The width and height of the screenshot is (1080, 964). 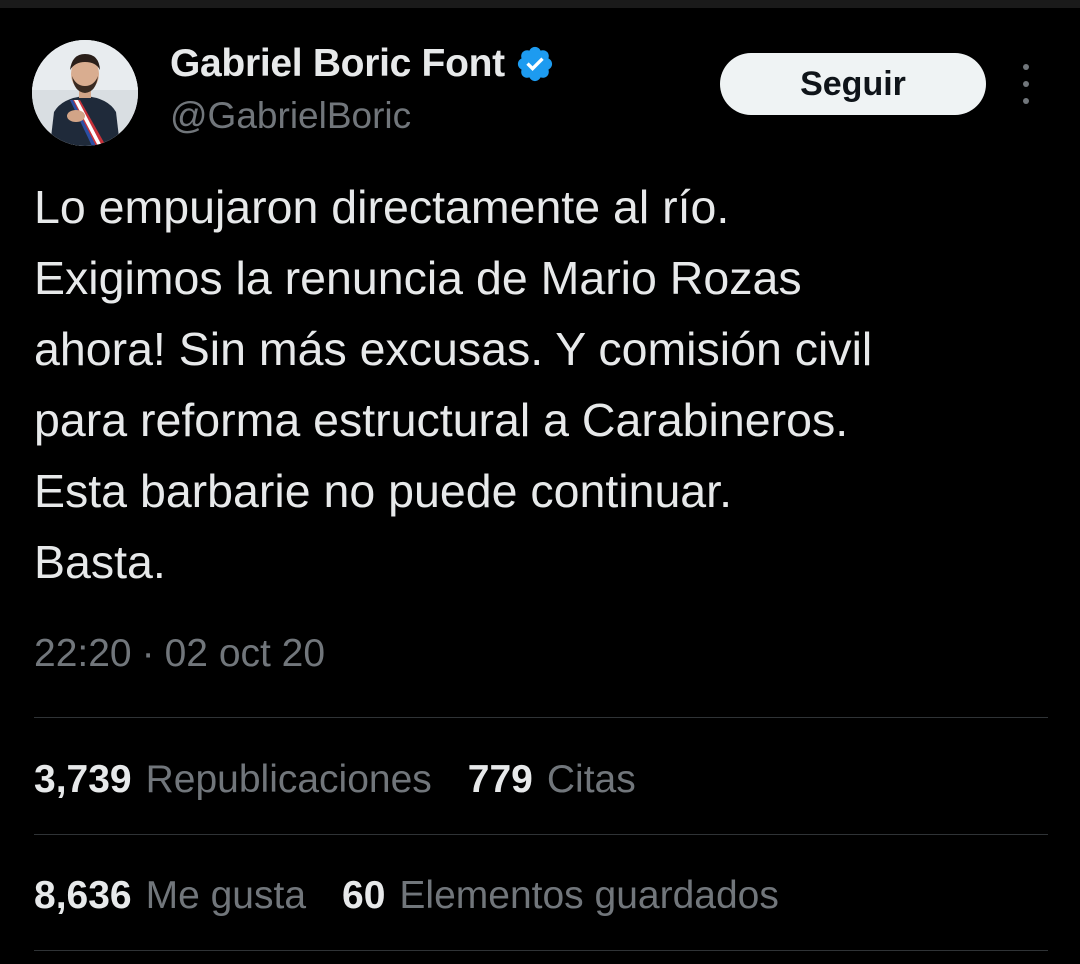 I want to click on bookmarks-stat: 60 Elementos guardados, so click(x=560, y=896).